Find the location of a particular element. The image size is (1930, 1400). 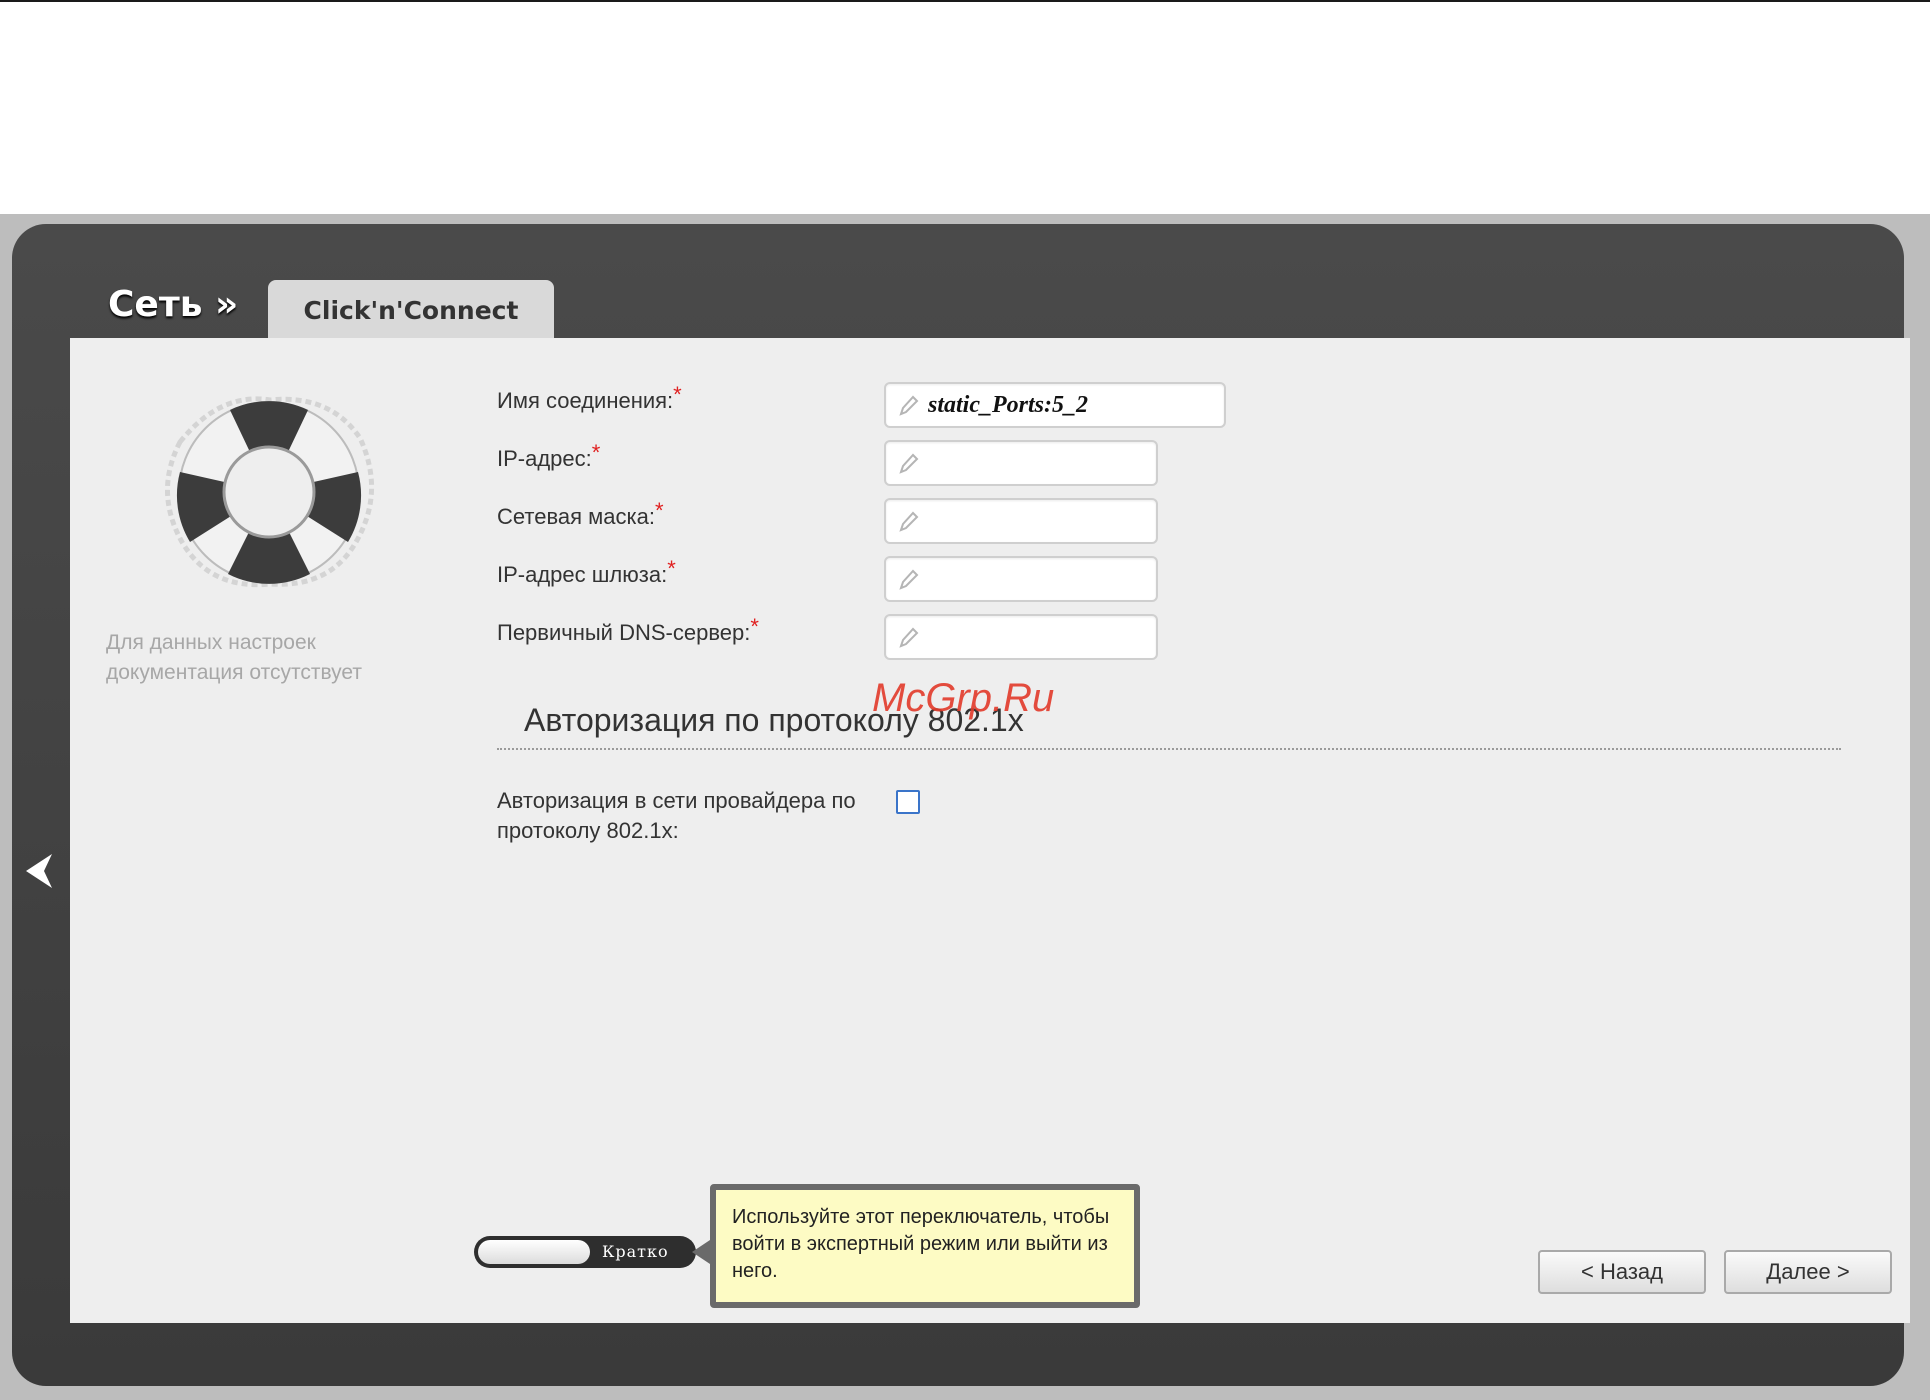

auth-8021x-checkbox is located at coordinates (908, 802).